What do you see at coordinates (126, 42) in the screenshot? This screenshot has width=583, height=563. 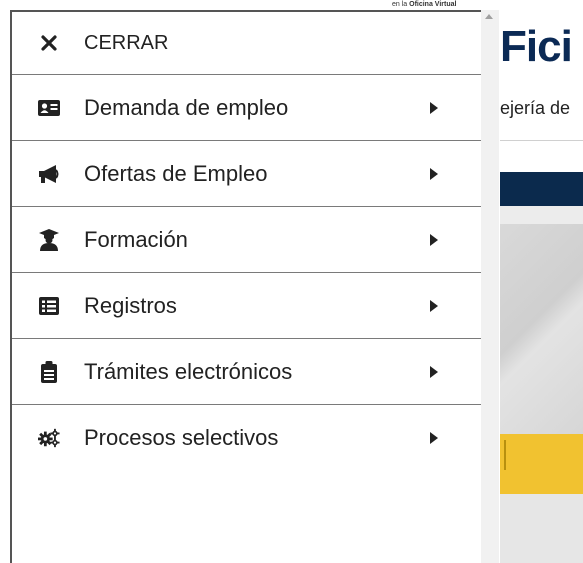 I see `close-label: CERRAR` at bounding box center [126, 42].